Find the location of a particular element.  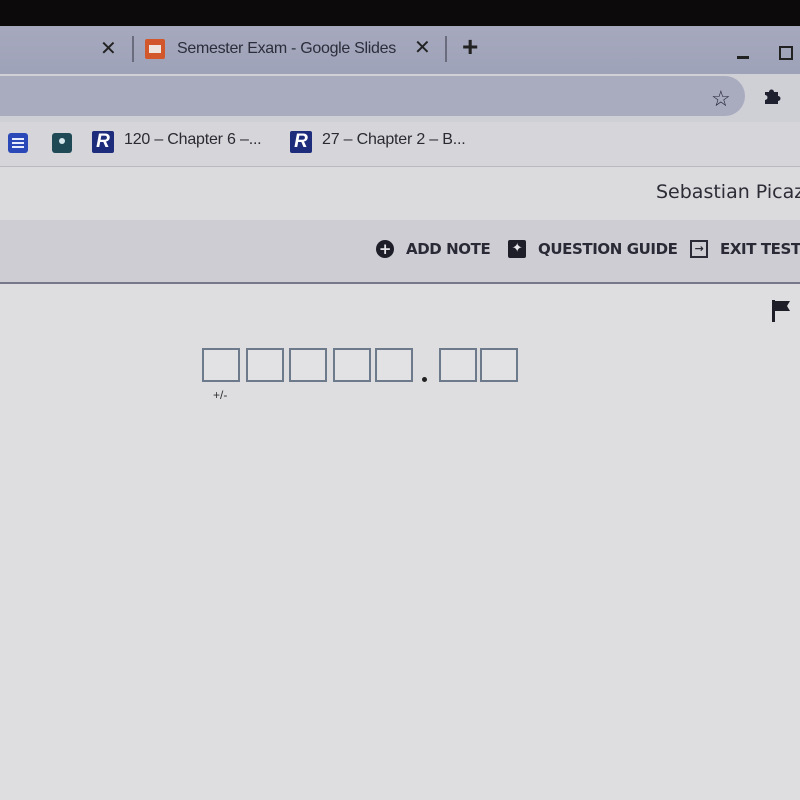

add-note-button: + ADD NOTE is located at coordinates (433, 249).